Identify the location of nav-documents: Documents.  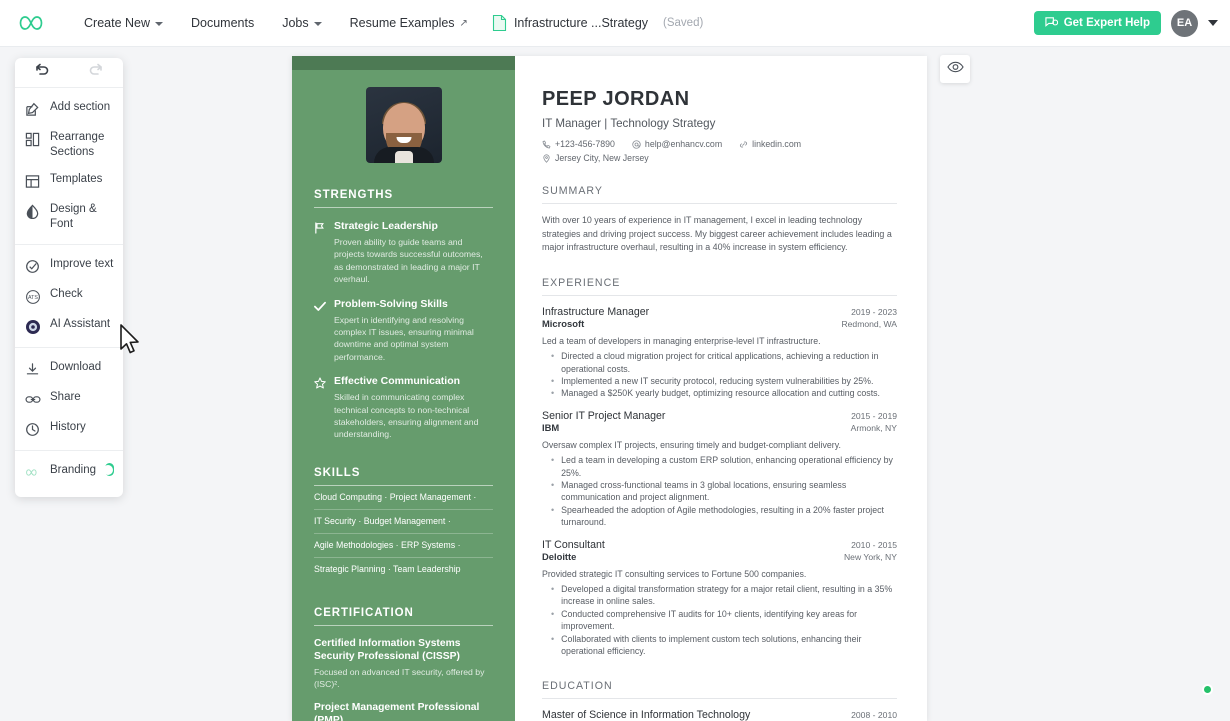
(222, 23).